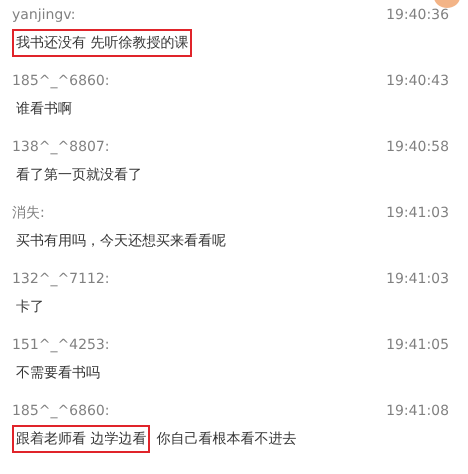  What do you see at coordinates (61, 345) in the screenshot?
I see `sender-name: 151^_^4253:` at bounding box center [61, 345].